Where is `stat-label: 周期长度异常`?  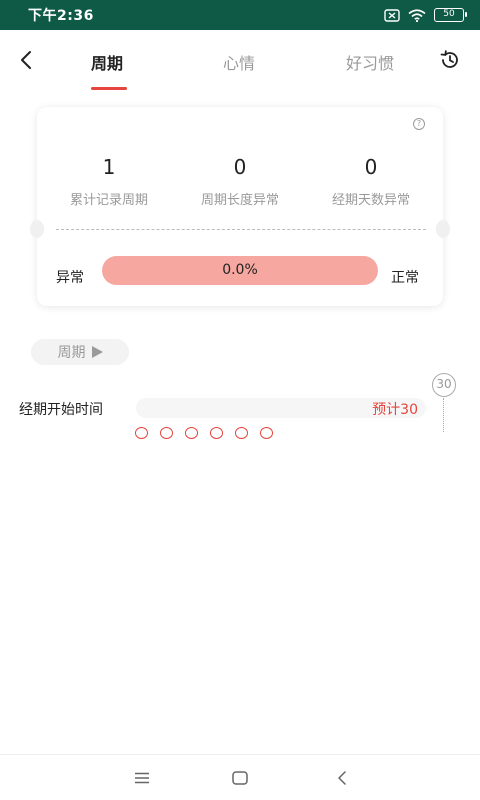 stat-label: 周期长度异常 is located at coordinates (239, 200).